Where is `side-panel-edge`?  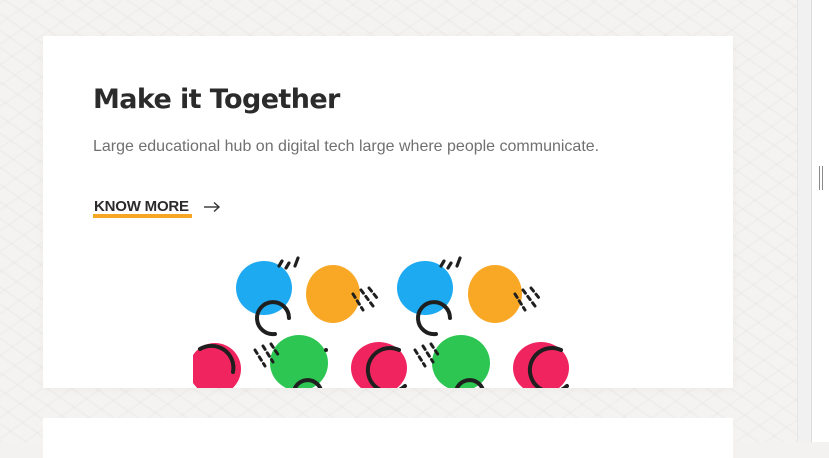 side-panel-edge is located at coordinates (820, 221).